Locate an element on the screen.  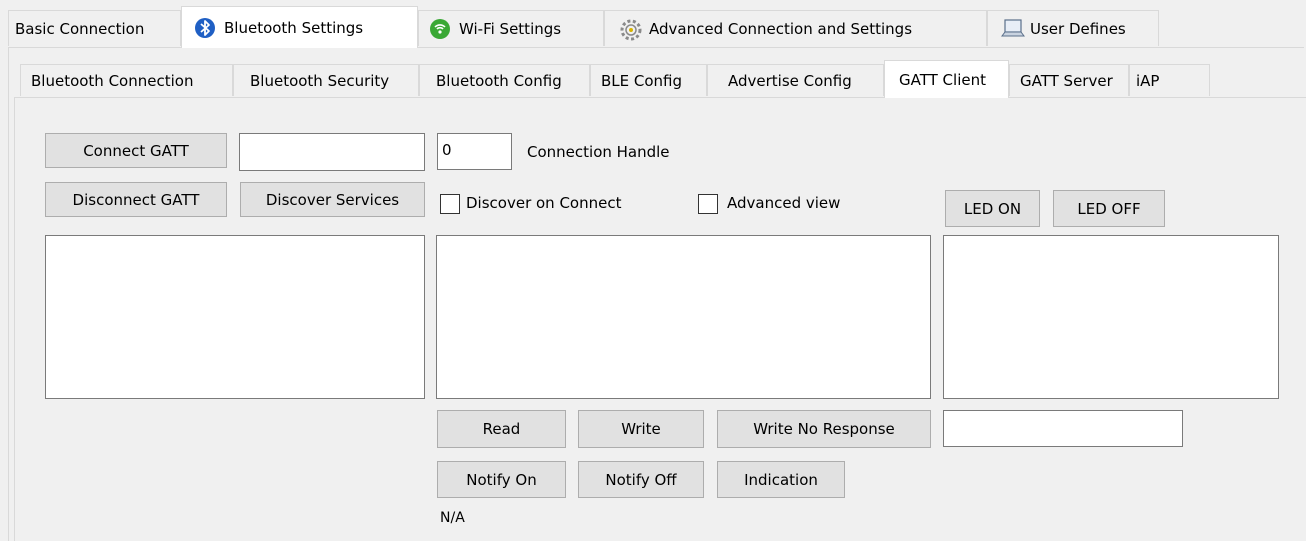
devices-list is located at coordinates (235, 317).